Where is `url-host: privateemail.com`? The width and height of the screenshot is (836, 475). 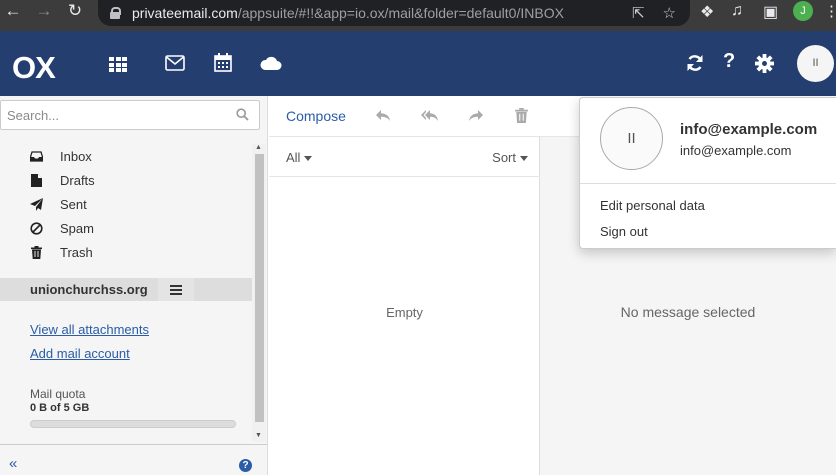 url-host: privateemail.com is located at coordinates (185, 13).